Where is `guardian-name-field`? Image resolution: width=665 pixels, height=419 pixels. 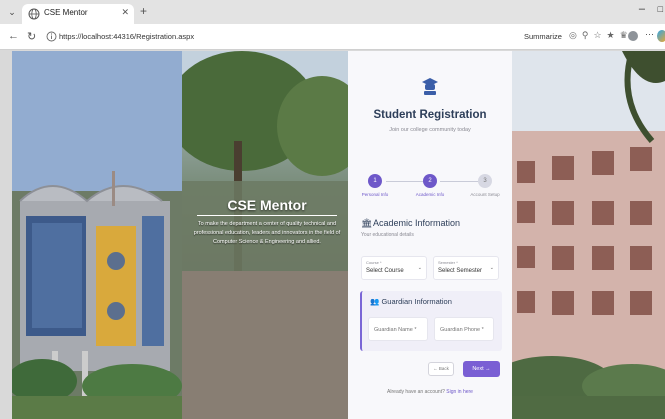 guardian-name-field is located at coordinates (398, 329).